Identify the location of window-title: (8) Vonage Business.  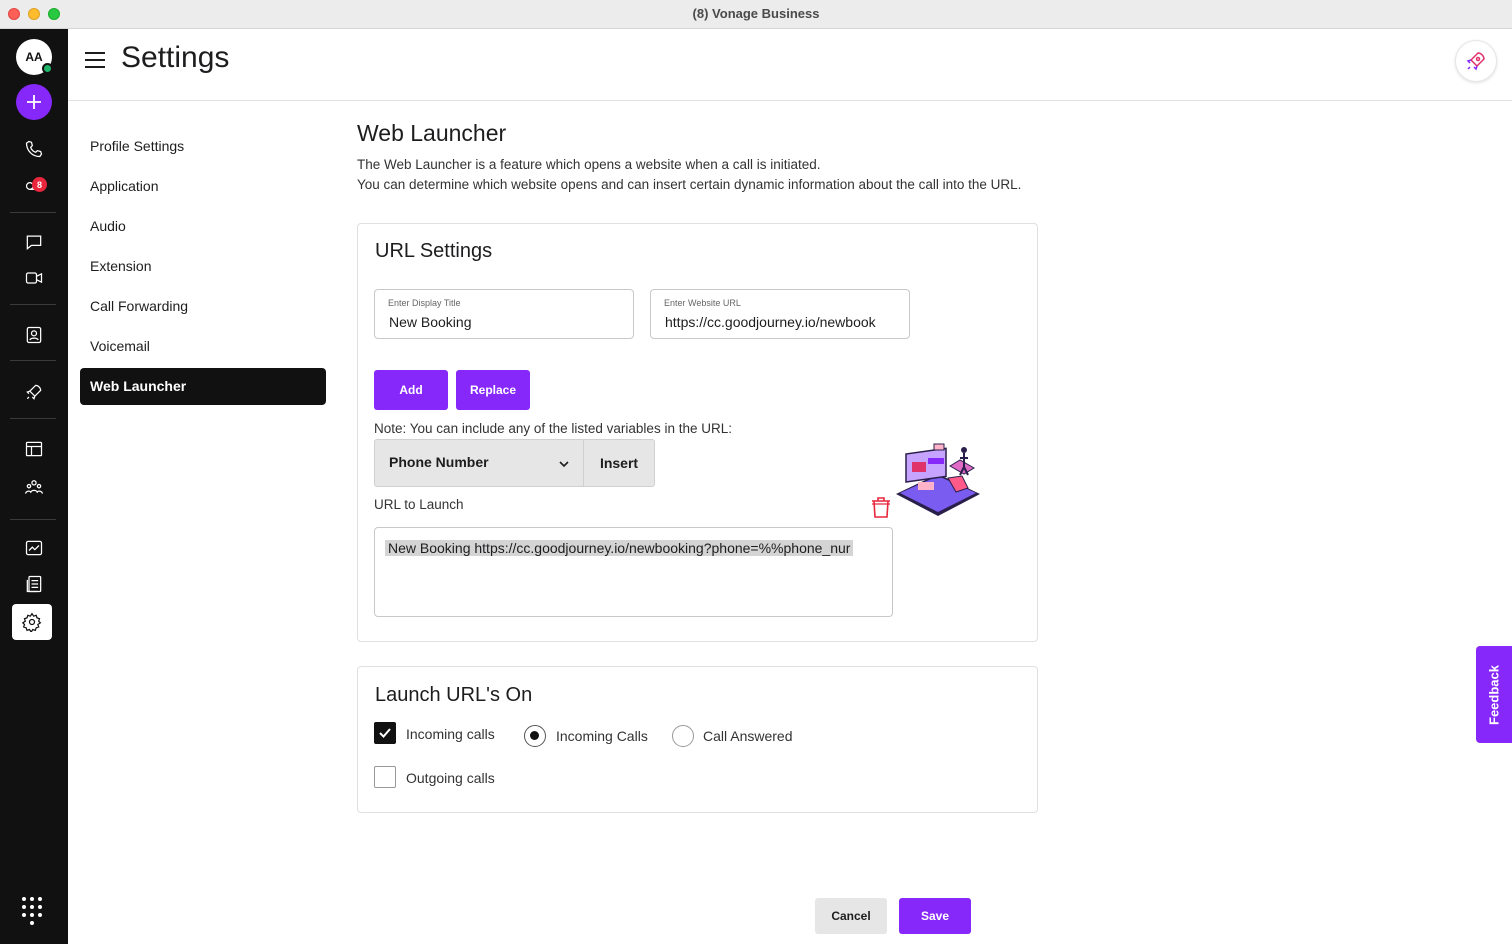
(756, 13).